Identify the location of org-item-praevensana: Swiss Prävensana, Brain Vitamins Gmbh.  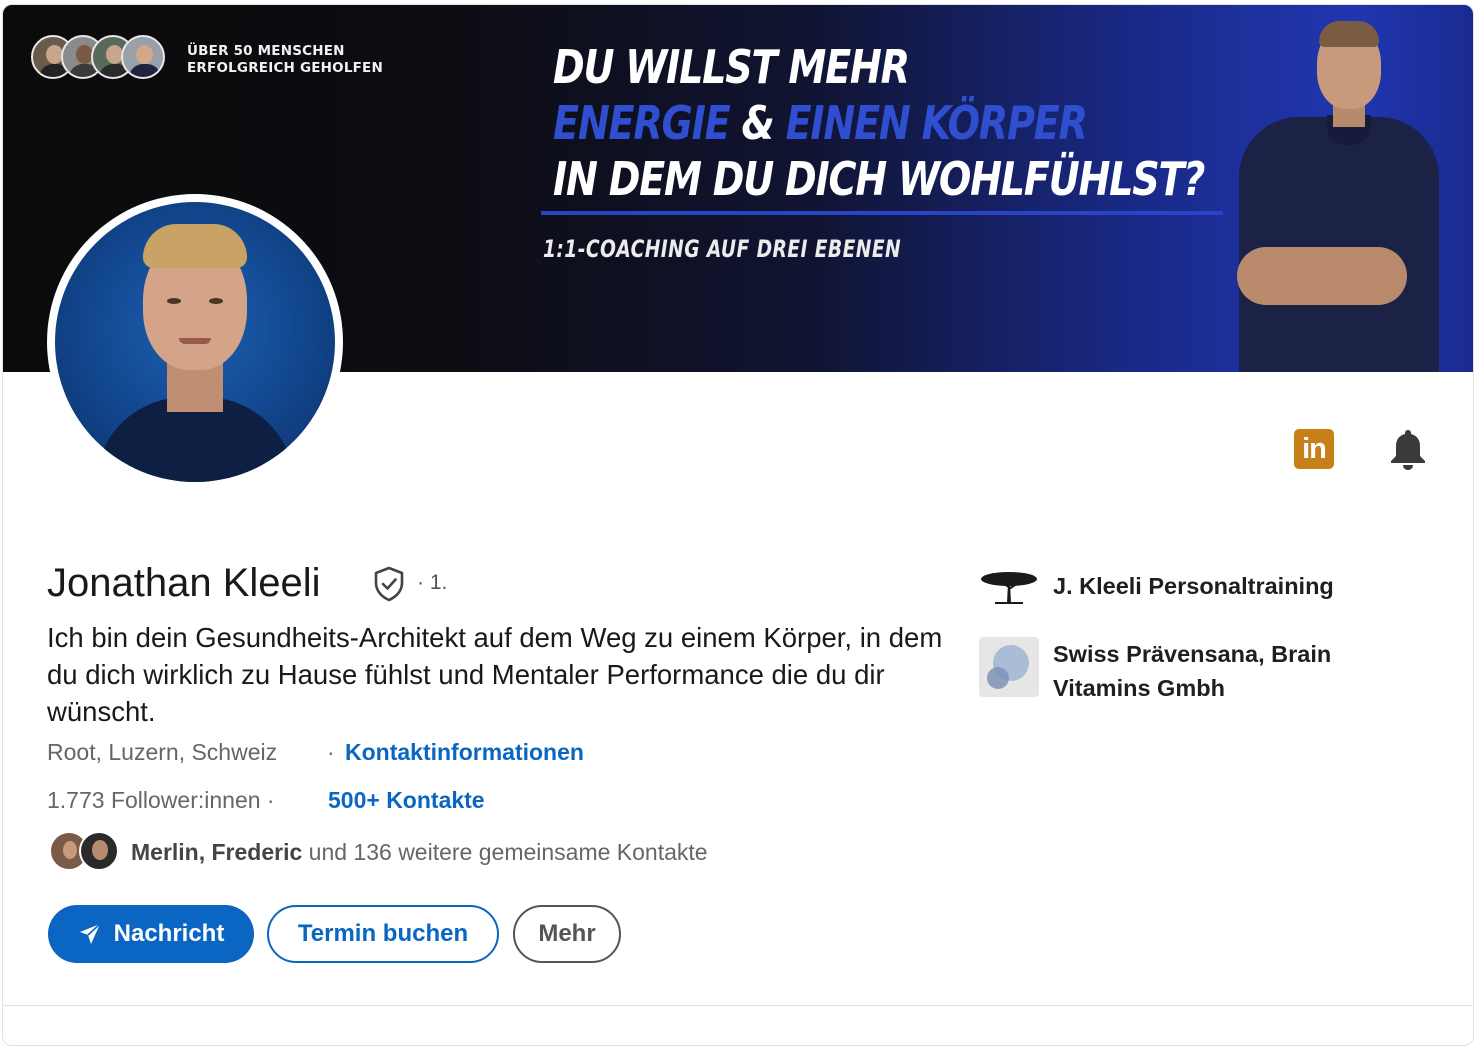
(1181, 671).